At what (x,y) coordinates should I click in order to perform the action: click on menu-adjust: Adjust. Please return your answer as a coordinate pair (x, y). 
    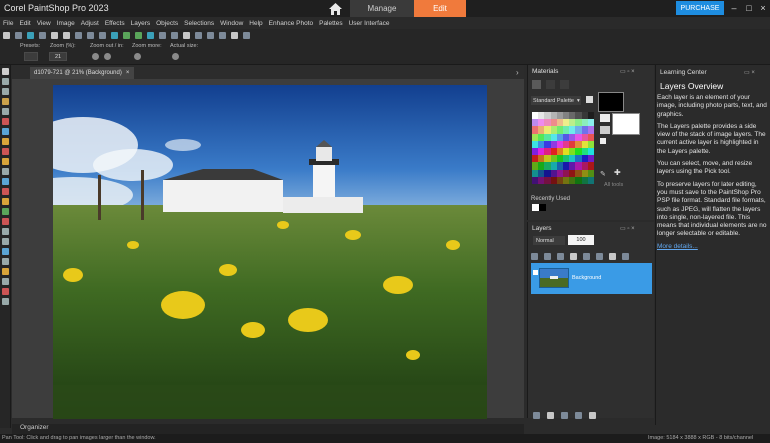
    Looking at the image, I should click on (90, 23).